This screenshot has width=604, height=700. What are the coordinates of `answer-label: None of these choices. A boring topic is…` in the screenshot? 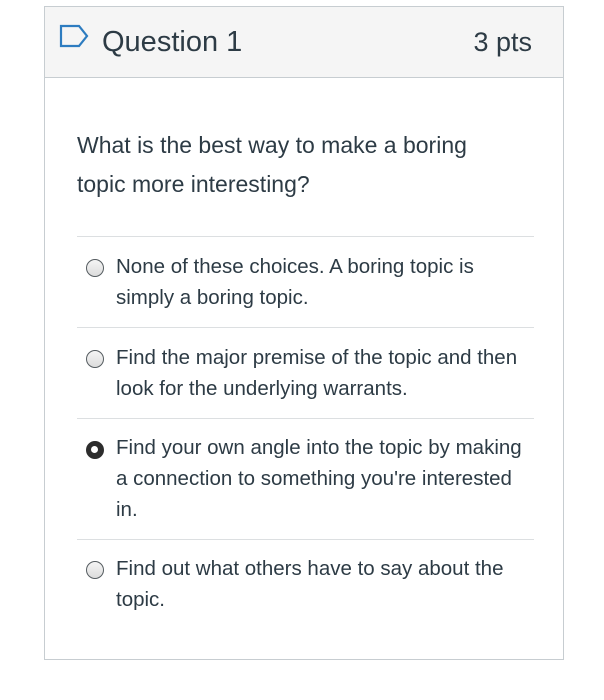 It's located at (321, 282).